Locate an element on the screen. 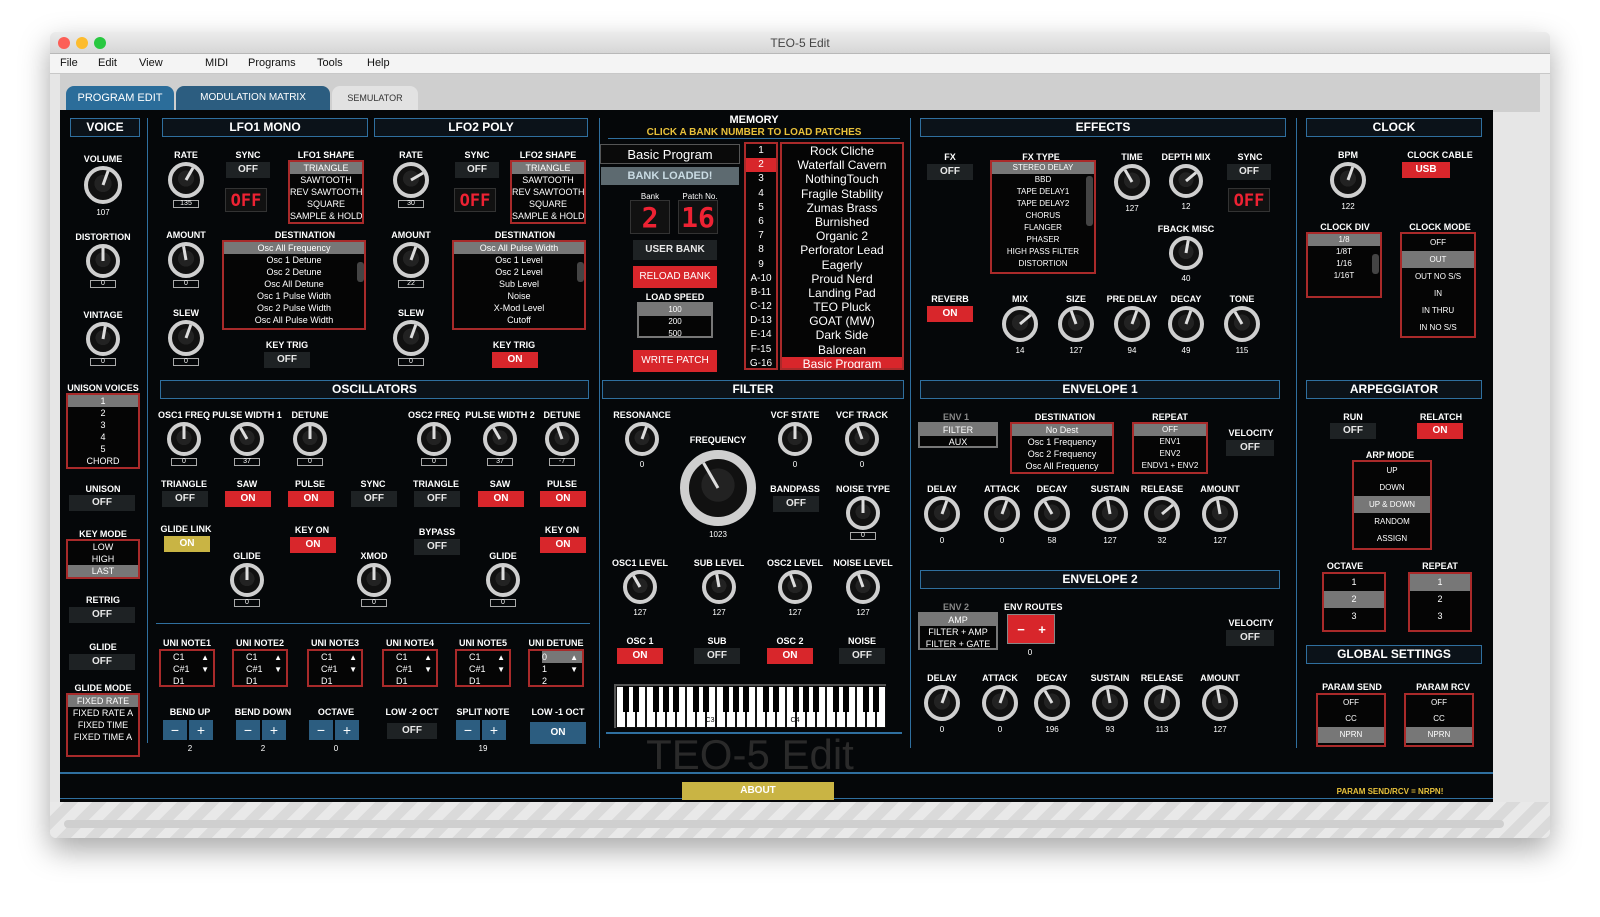 The width and height of the screenshot is (1600, 917). bypass-button: OFF is located at coordinates (437, 547).